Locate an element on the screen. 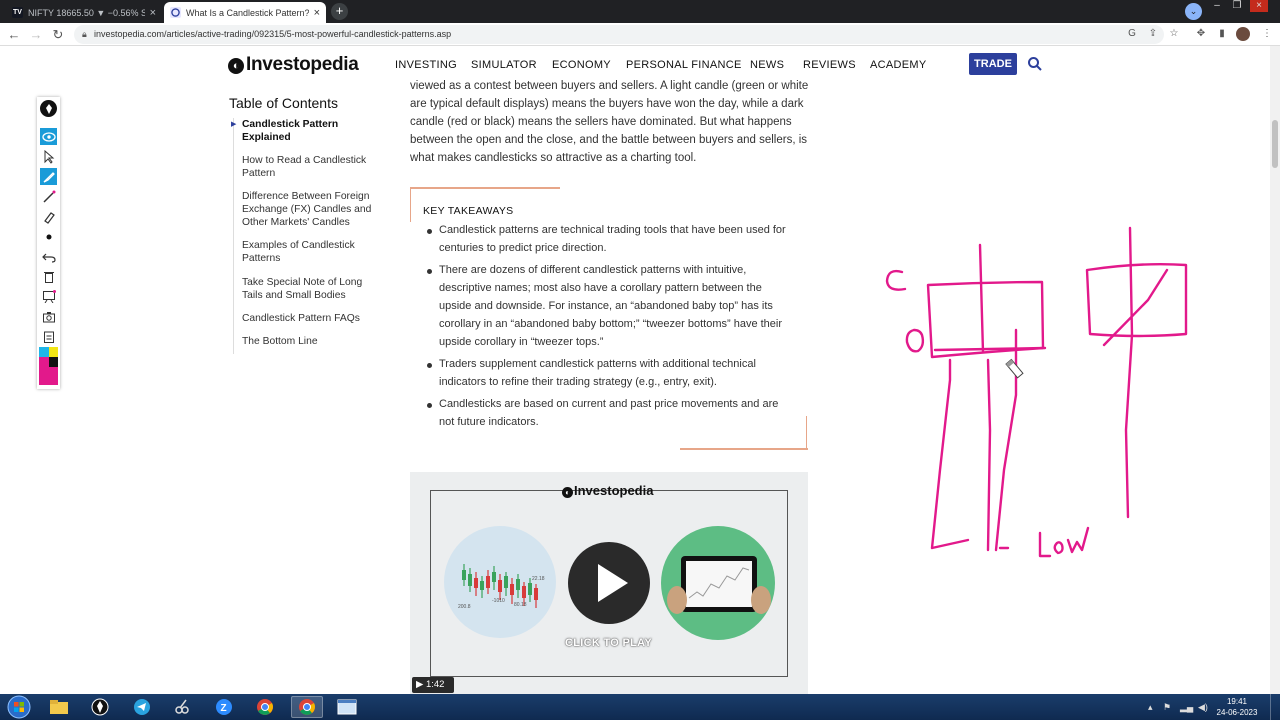 Image resolution: width=1280 pixels, height=724 pixels. cursor-arrow-icon is located at coordinates (48, 156).